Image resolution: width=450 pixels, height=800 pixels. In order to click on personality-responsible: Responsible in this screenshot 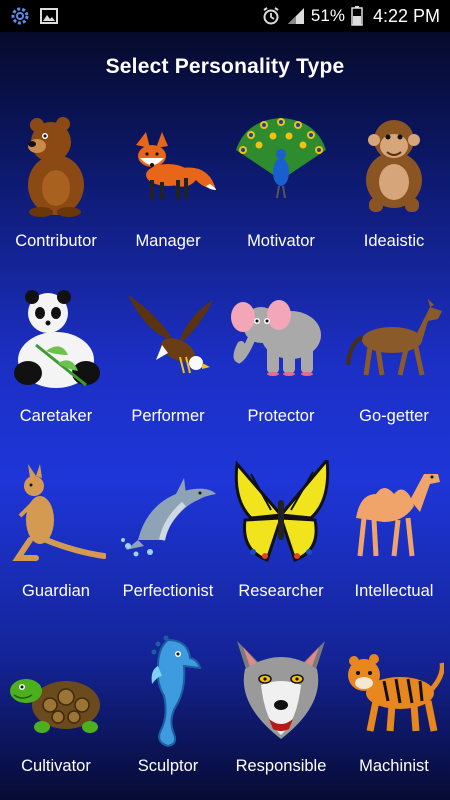, I will do `click(281, 717)`.